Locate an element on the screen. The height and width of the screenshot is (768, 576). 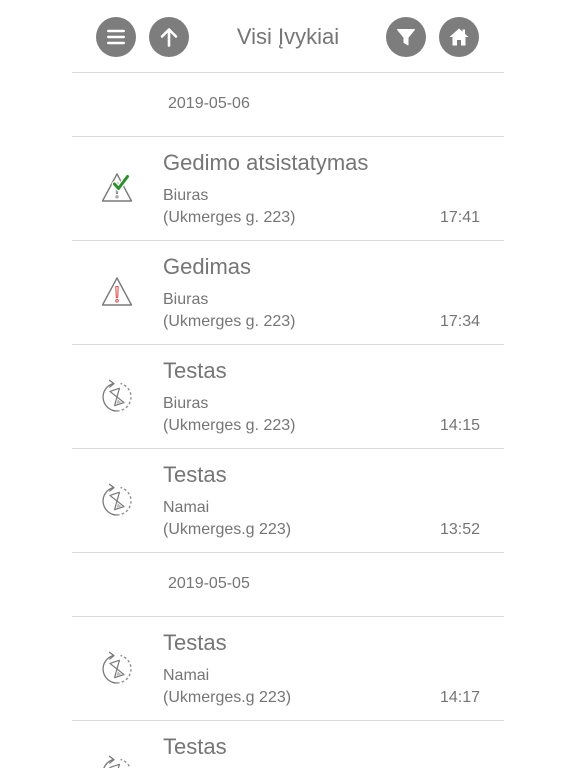
event-time: 14:15 is located at coordinates (459, 425).